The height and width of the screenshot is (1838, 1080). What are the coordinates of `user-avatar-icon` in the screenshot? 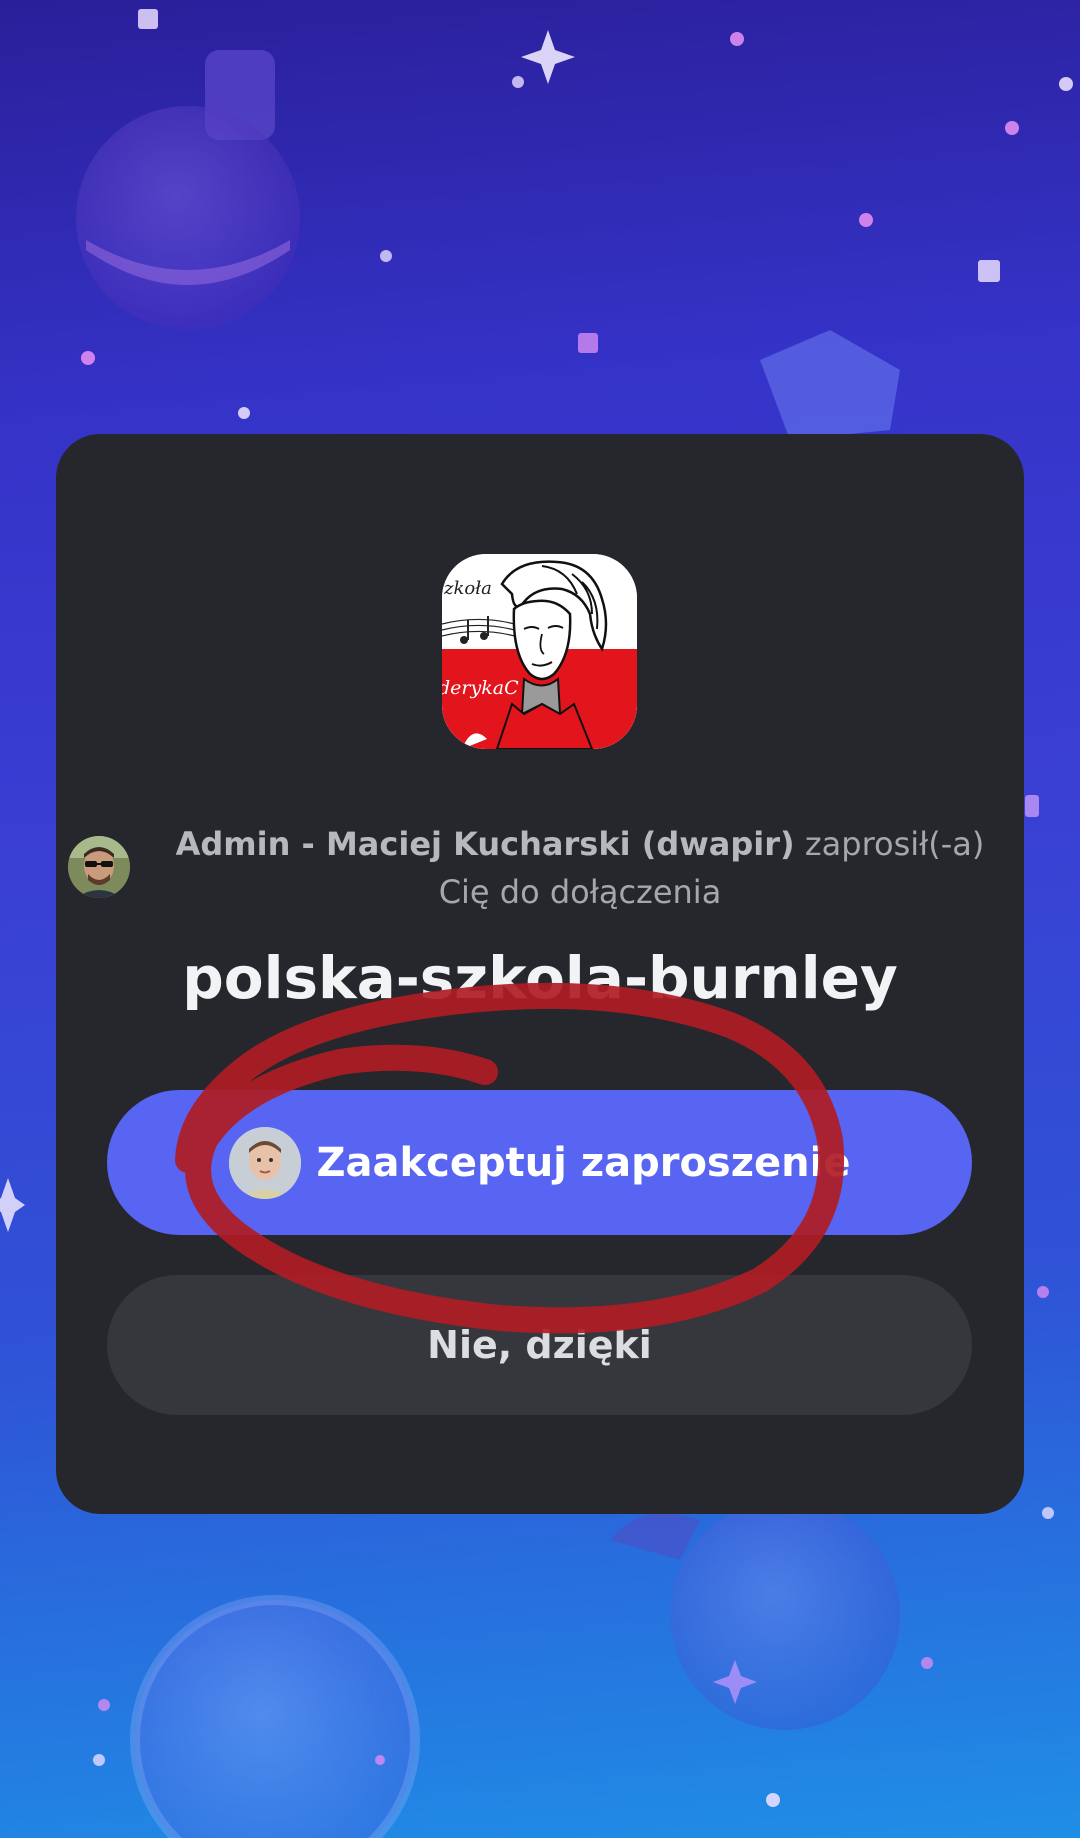 It's located at (99, 867).